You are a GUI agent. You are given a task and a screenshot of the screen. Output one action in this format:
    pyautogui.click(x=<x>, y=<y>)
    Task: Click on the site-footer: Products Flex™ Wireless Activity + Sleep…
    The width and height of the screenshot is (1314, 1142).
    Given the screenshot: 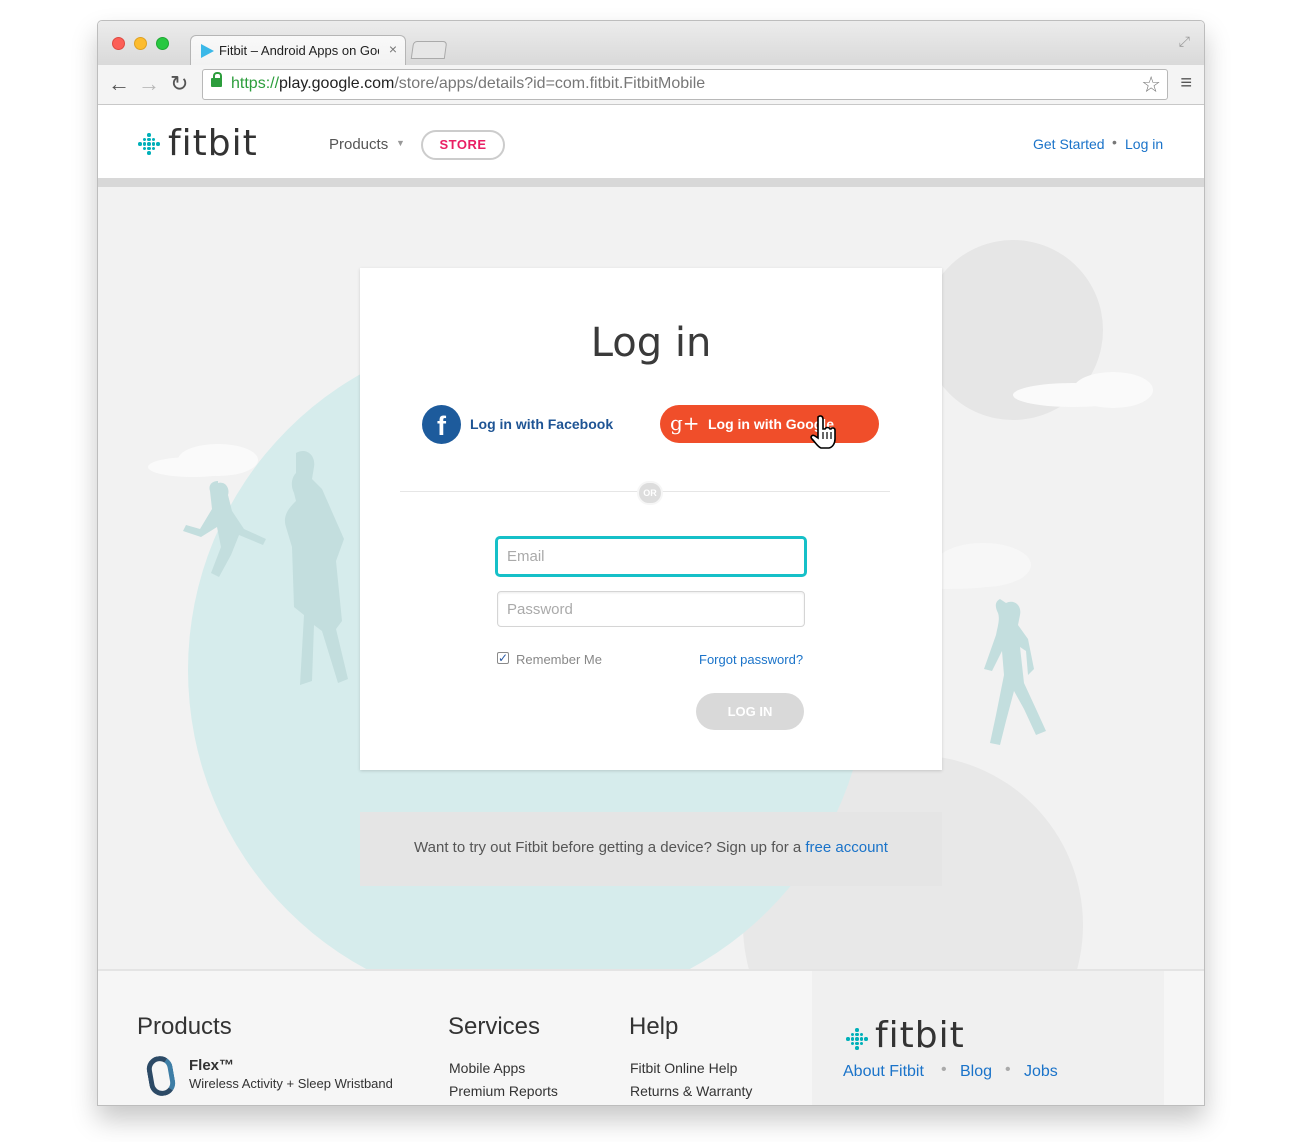 What is the action you would take?
    pyautogui.click(x=651, y=1037)
    